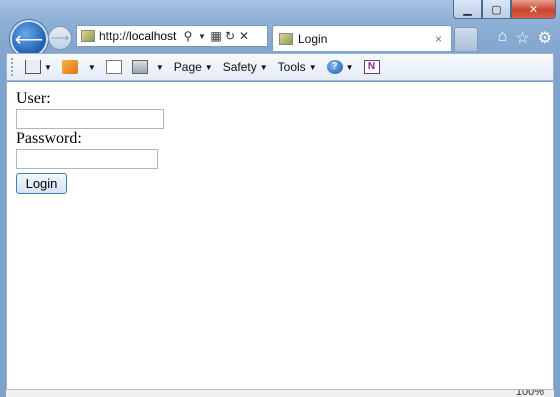 The width and height of the screenshot is (560, 397). Describe the element at coordinates (90, 119) in the screenshot. I see `user-input` at that location.